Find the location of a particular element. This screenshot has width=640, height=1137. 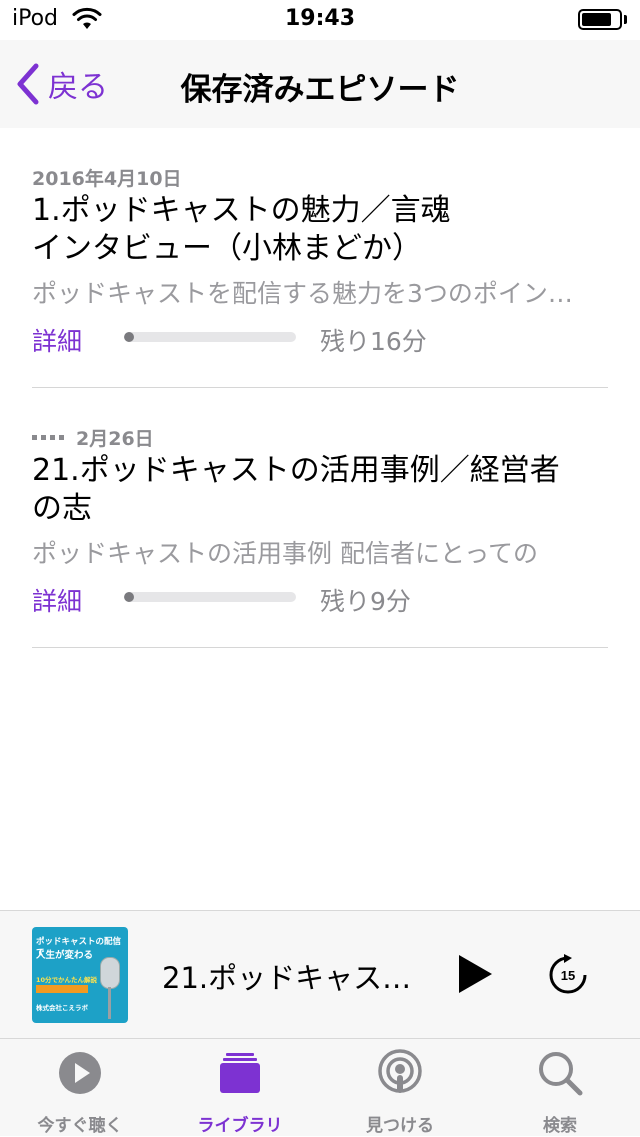

tab-library: ライブラリ is located at coordinates (240, 1088).